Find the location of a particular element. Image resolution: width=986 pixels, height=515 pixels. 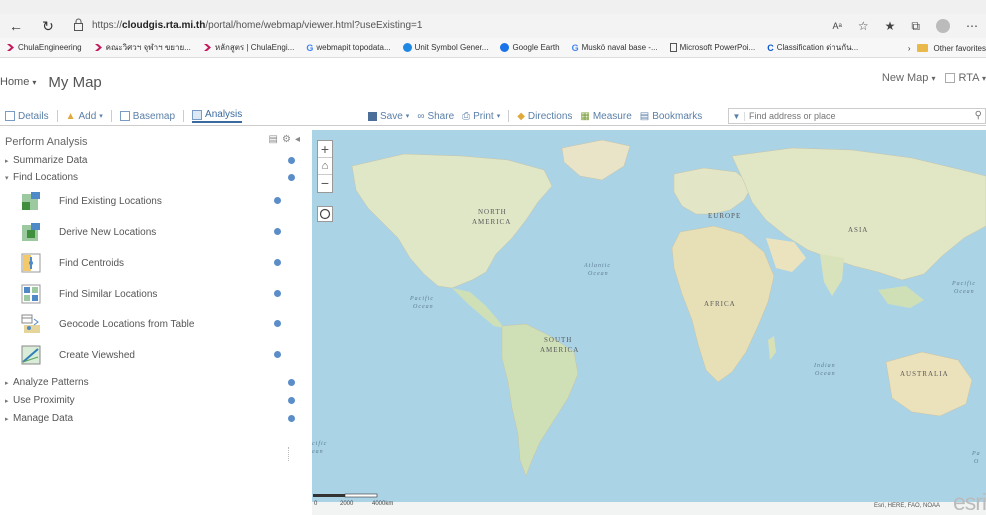

group-use-proximity: ▸ Use Proximity is located at coordinates (150, 400).